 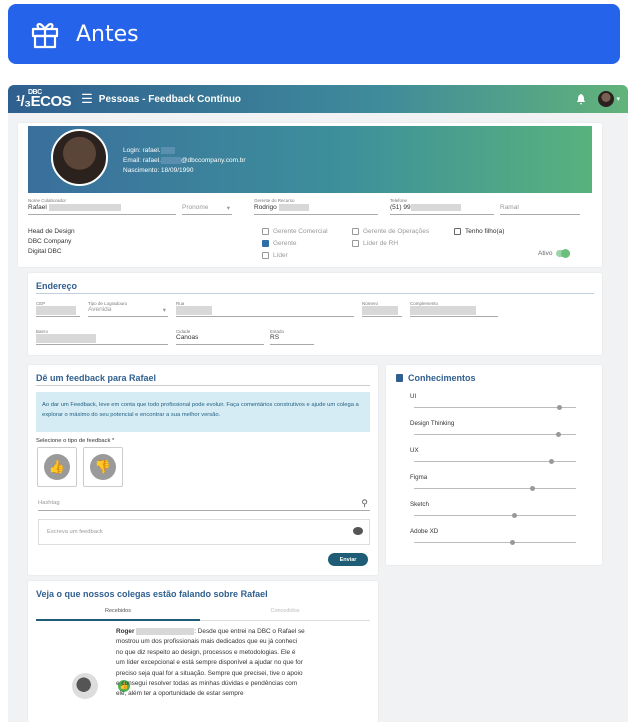 What do you see at coordinates (413, 396) in the screenshot?
I see `skill-label: UI` at bounding box center [413, 396].